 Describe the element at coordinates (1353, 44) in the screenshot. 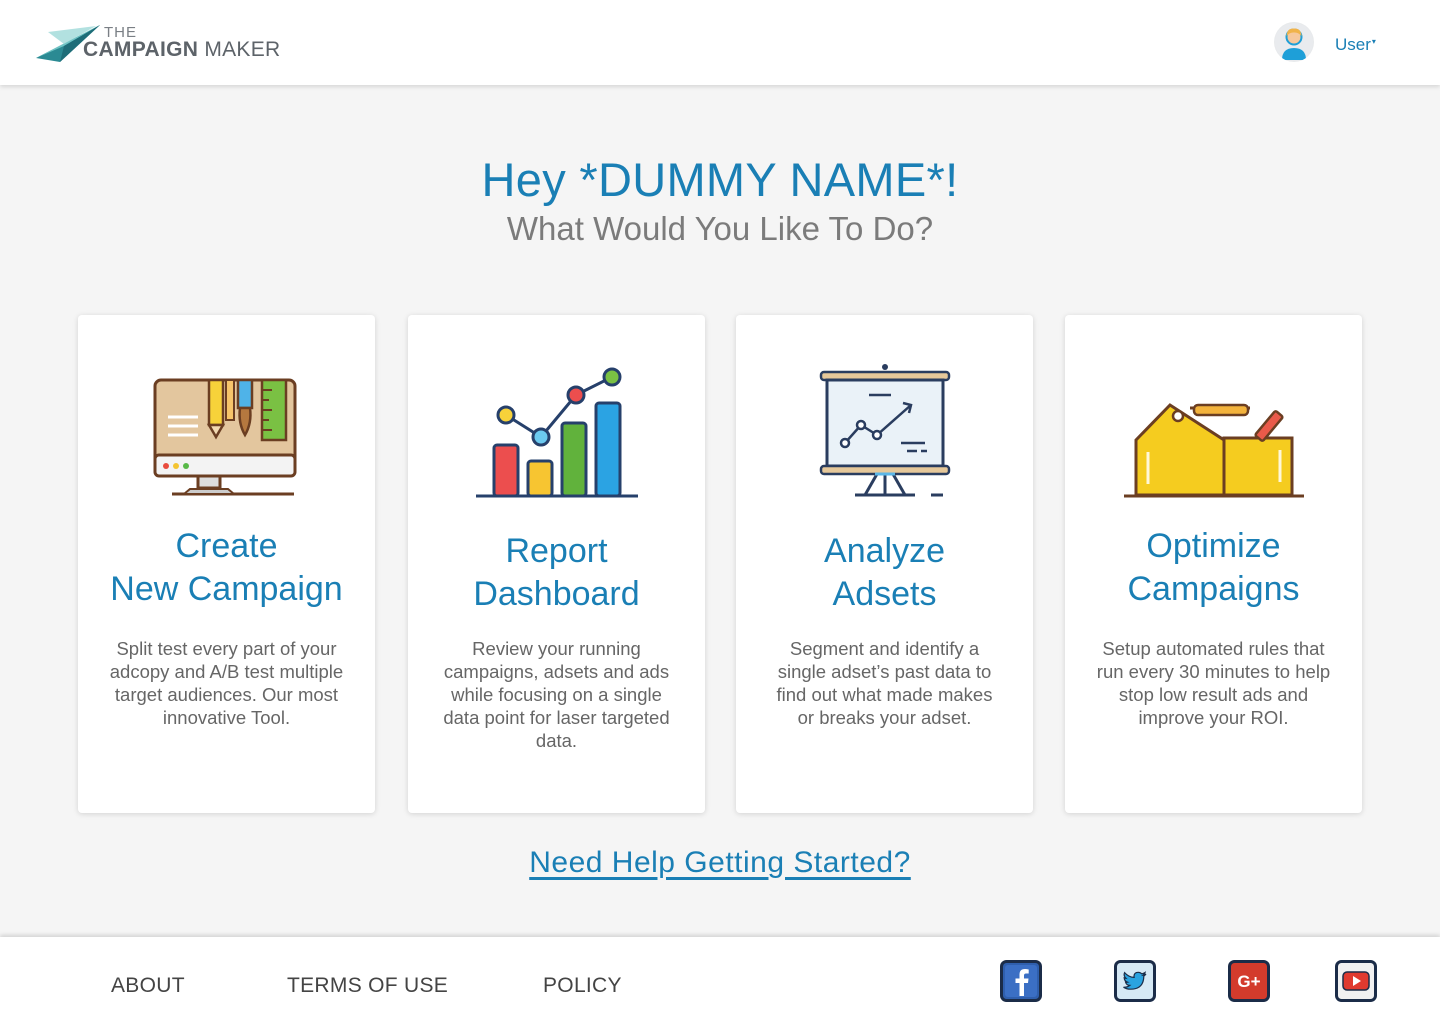

I see `user-menu-label: User` at that location.